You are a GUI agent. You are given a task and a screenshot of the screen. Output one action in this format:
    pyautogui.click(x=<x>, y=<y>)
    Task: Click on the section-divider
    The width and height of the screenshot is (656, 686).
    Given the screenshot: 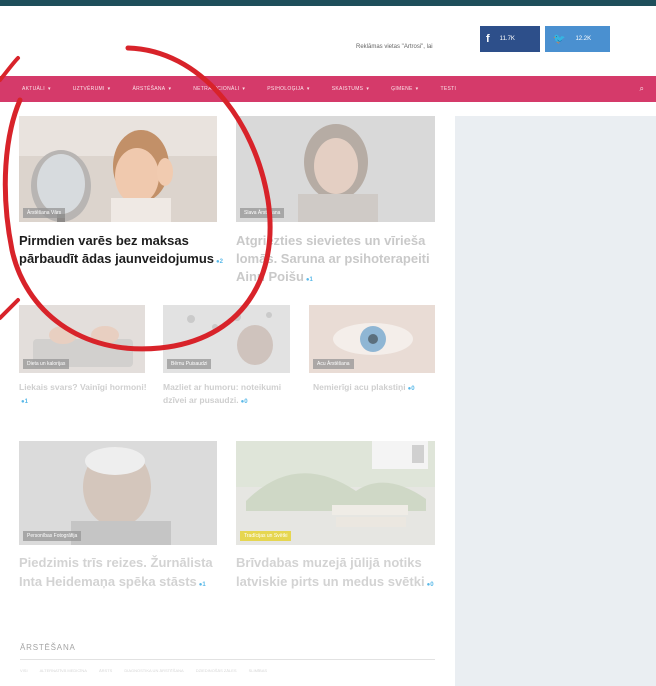 What is the action you would take?
    pyautogui.click(x=227, y=659)
    